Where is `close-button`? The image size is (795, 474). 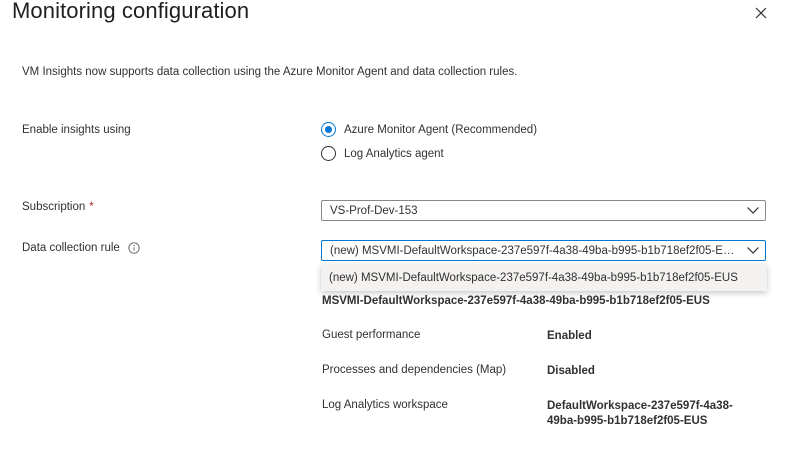
close-button is located at coordinates (761, 13).